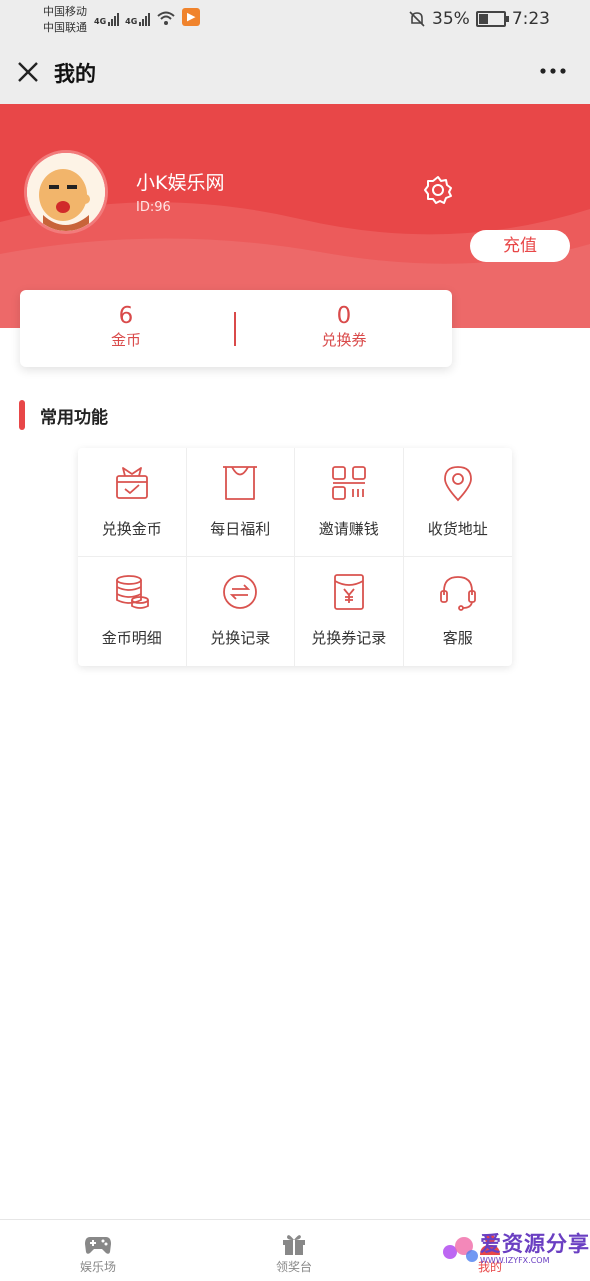 The height and width of the screenshot is (1281, 590). I want to click on voucher-balance: 0 兑换券, so click(344, 326).